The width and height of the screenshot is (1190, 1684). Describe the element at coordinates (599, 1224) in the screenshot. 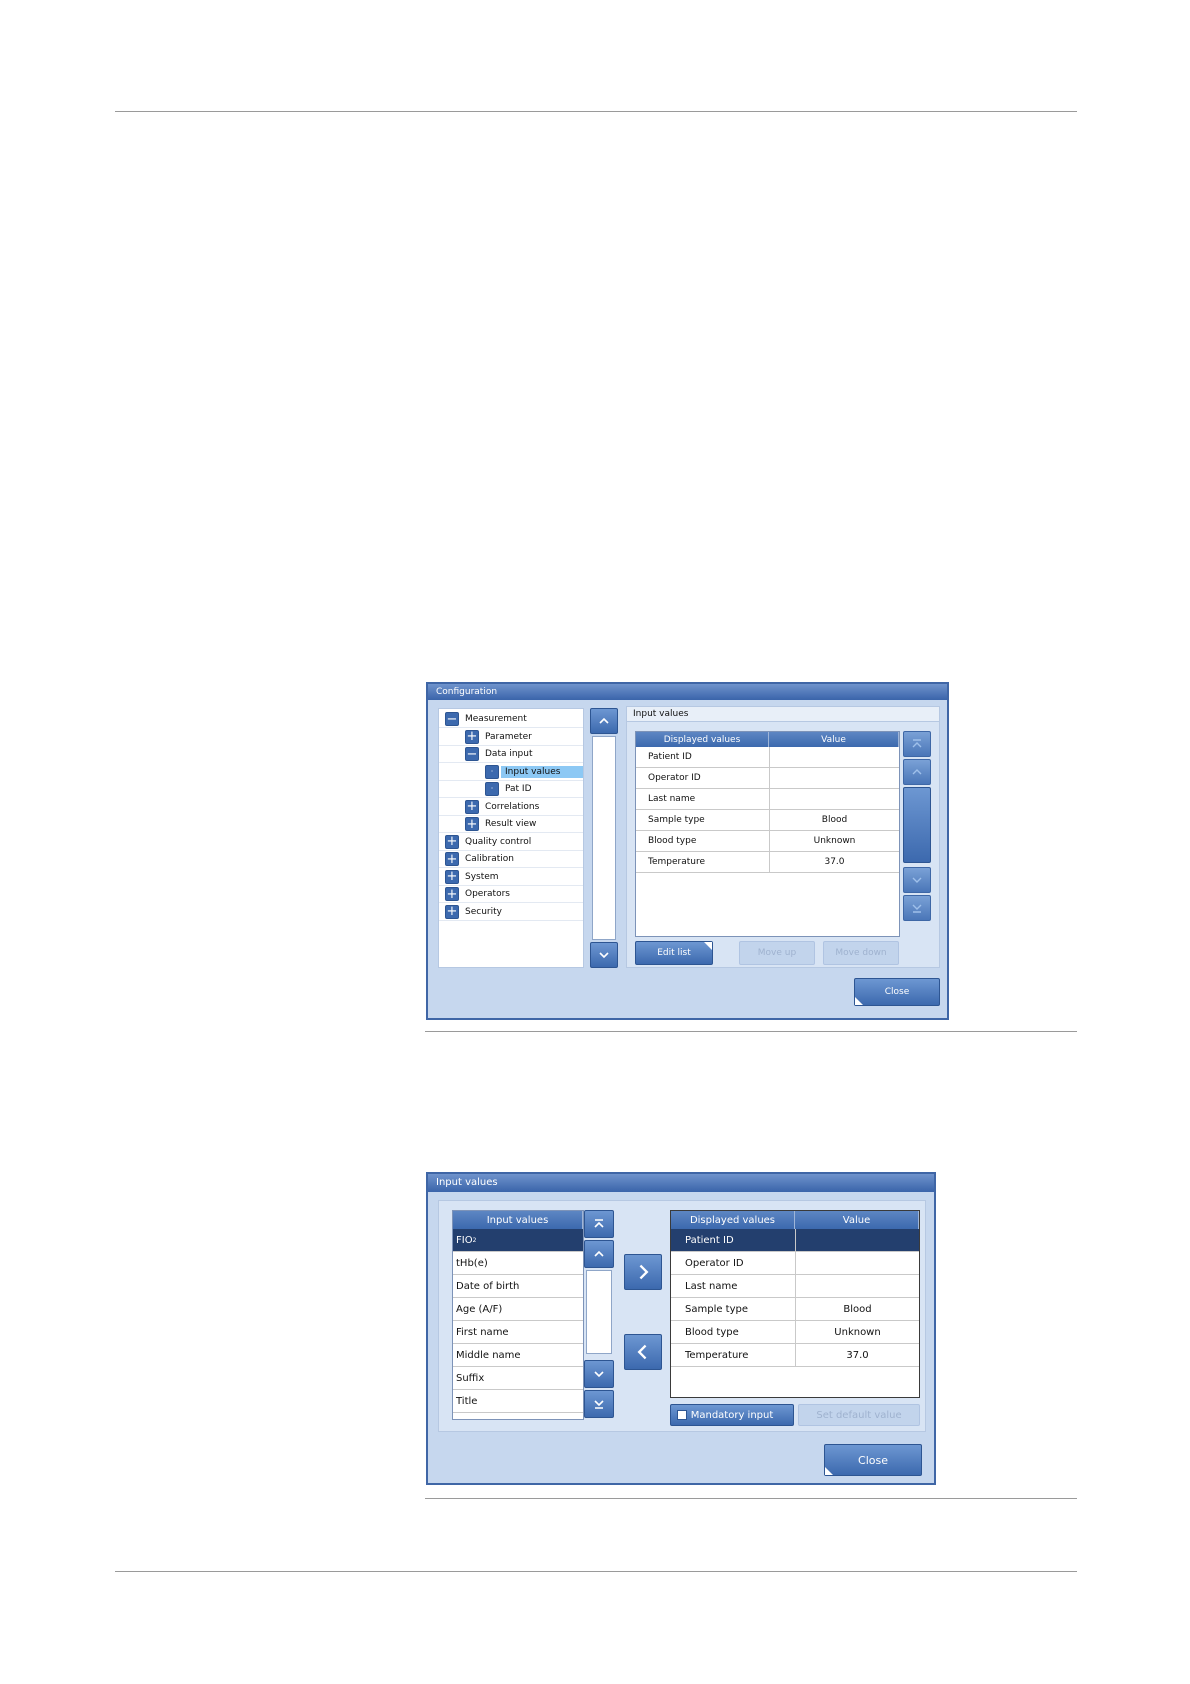

I see `list-scroll-top-button` at that location.